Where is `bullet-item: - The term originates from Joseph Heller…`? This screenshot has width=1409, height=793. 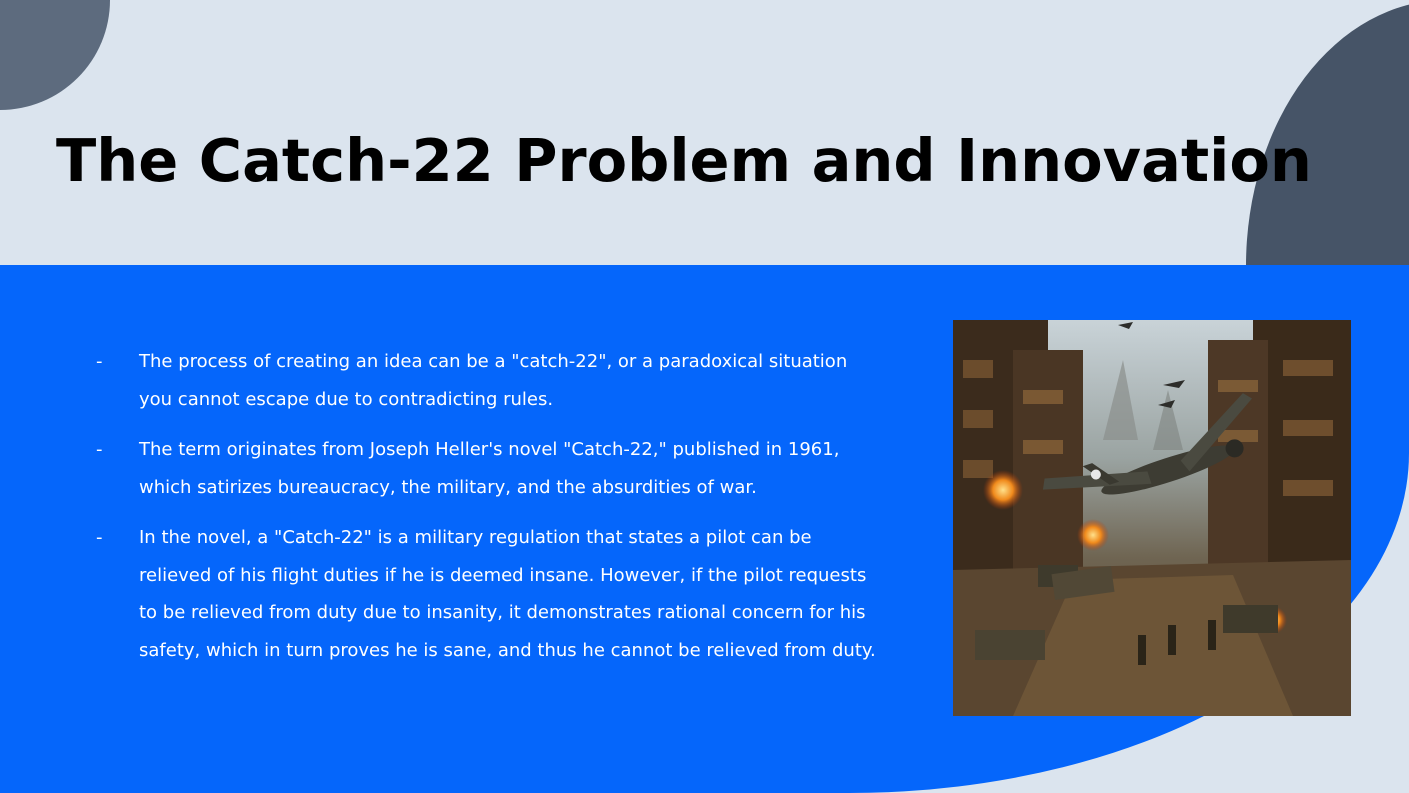
bullet-item: - The term originates from Joseph Heller… is located at coordinates (486, 468).